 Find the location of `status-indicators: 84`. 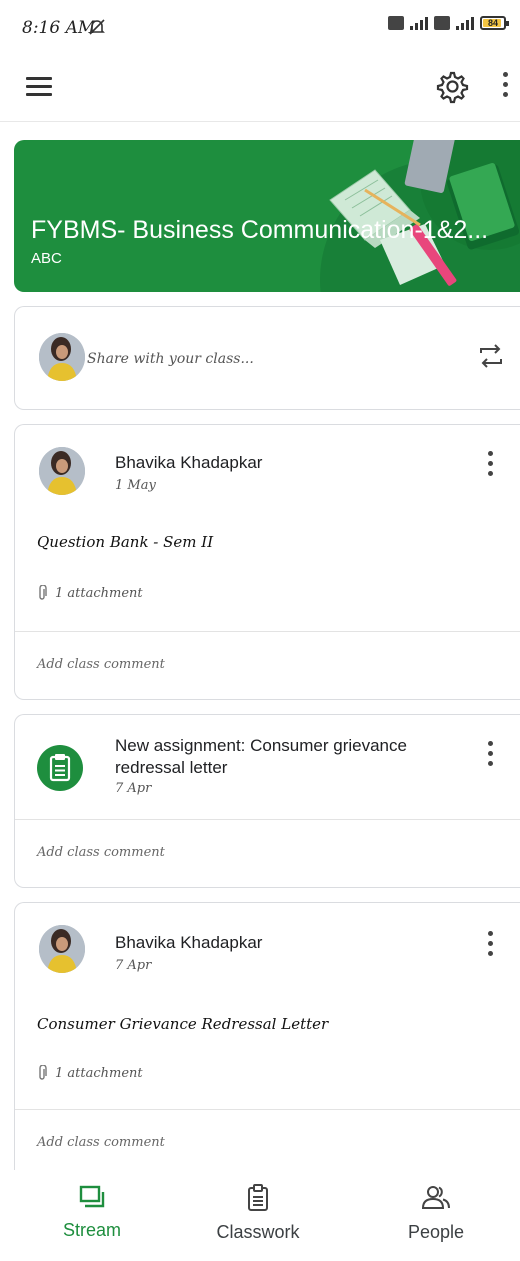

status-indicators: 84 is located at coordinates (448, 23).